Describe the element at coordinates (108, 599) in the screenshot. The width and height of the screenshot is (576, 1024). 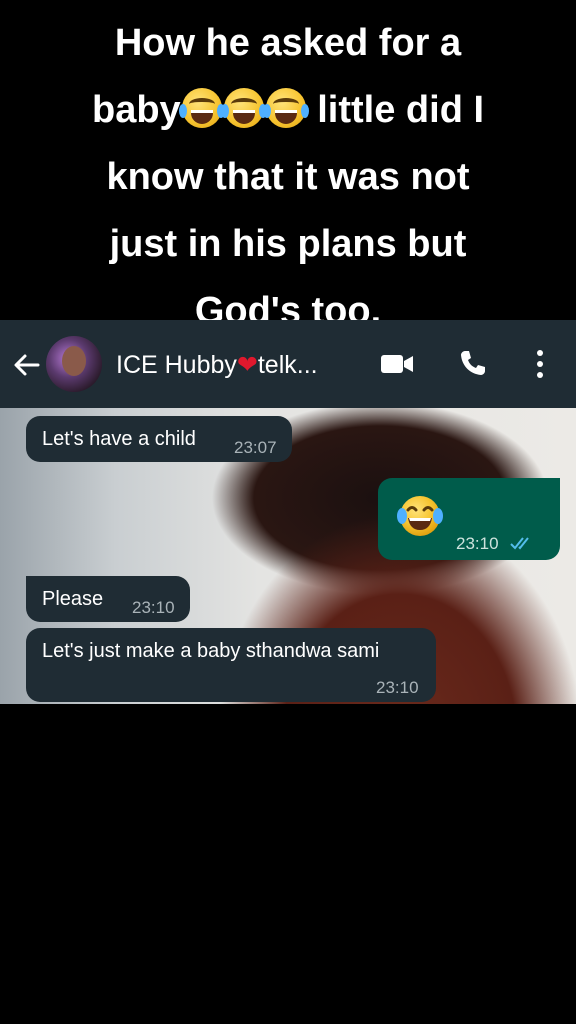
I see `message-bubble-incoming: Please 23:10` at that location.